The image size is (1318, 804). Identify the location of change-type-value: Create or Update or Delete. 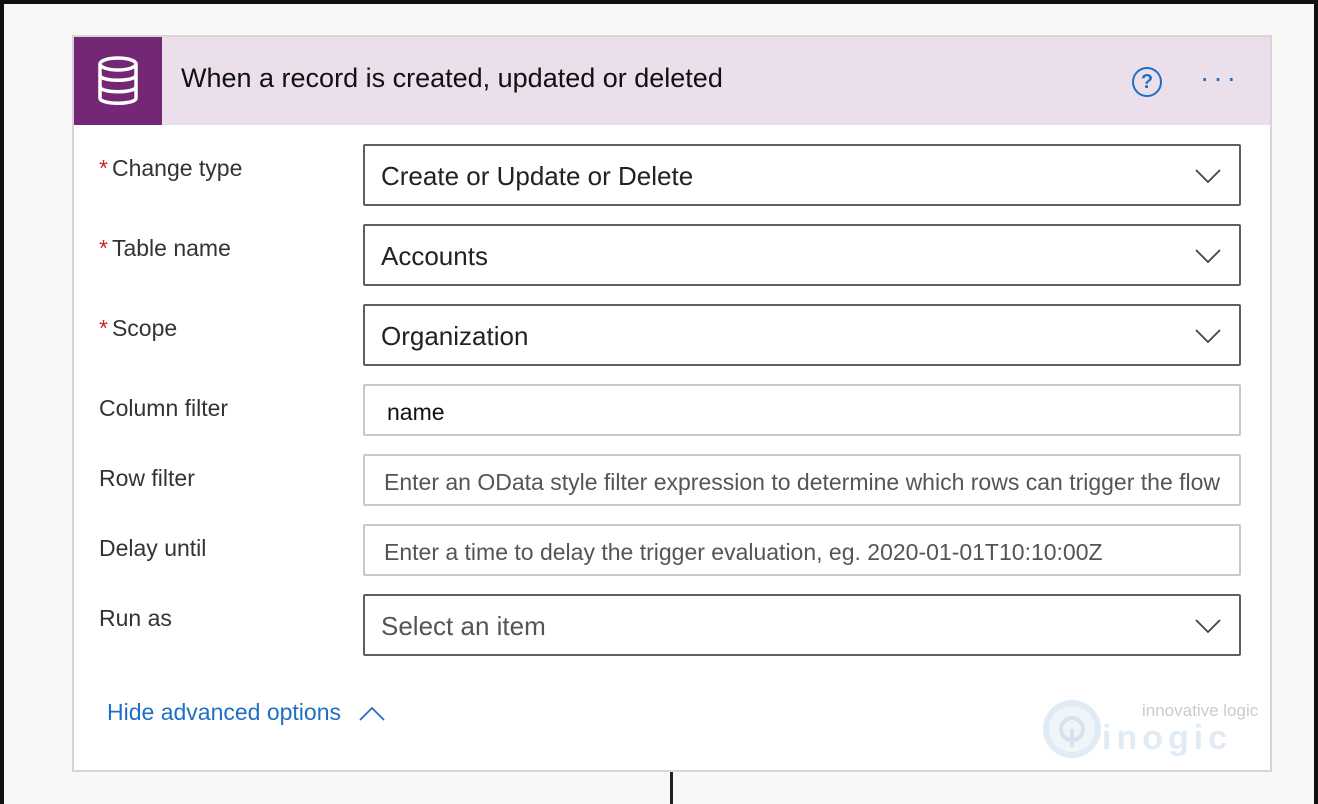
(537, 176).